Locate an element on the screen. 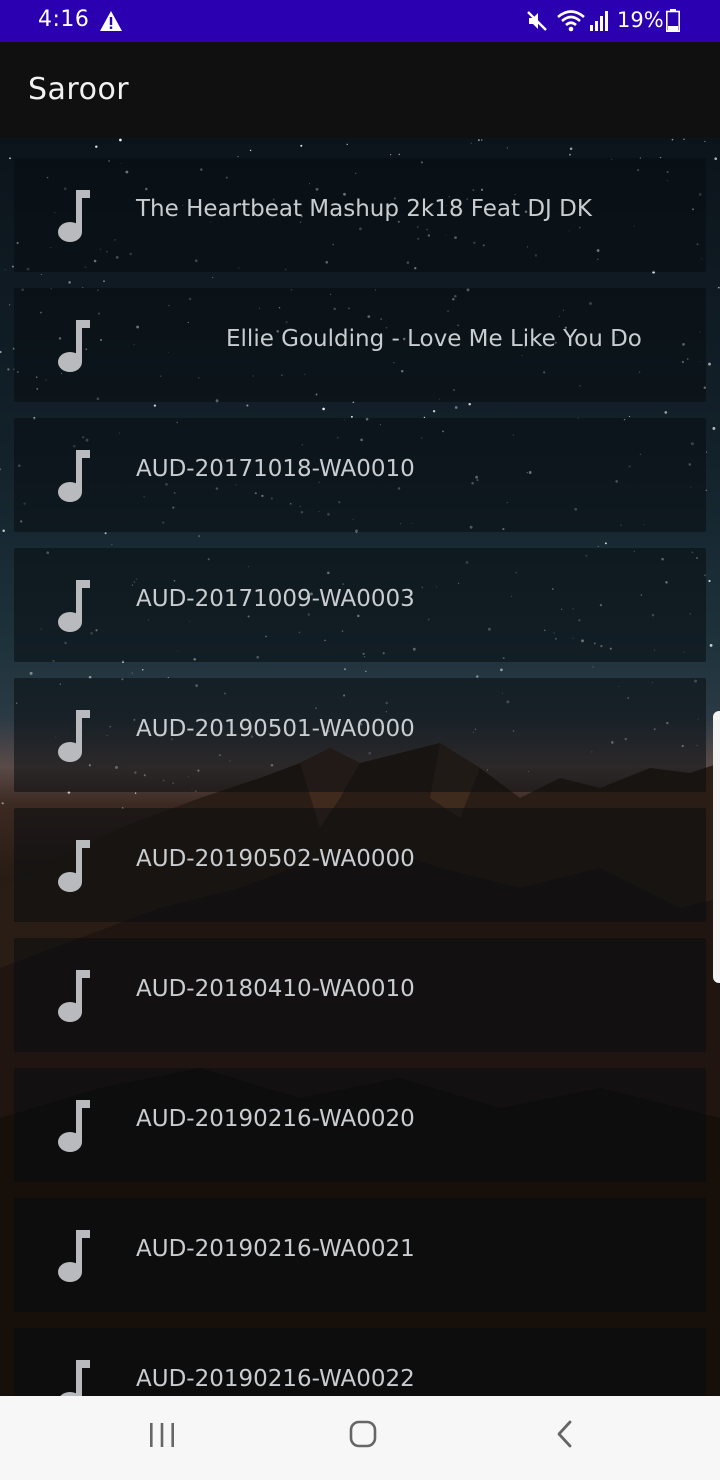  song-item: AUD-20190502-WA0000 is located at coordinates (360, 865).